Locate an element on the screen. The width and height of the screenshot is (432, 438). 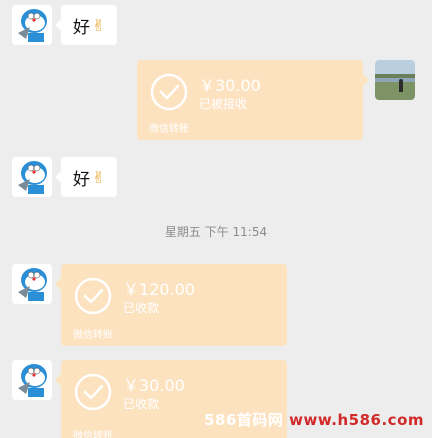
watermark-domain: www.h586.com is located at coordinates (356, 420).